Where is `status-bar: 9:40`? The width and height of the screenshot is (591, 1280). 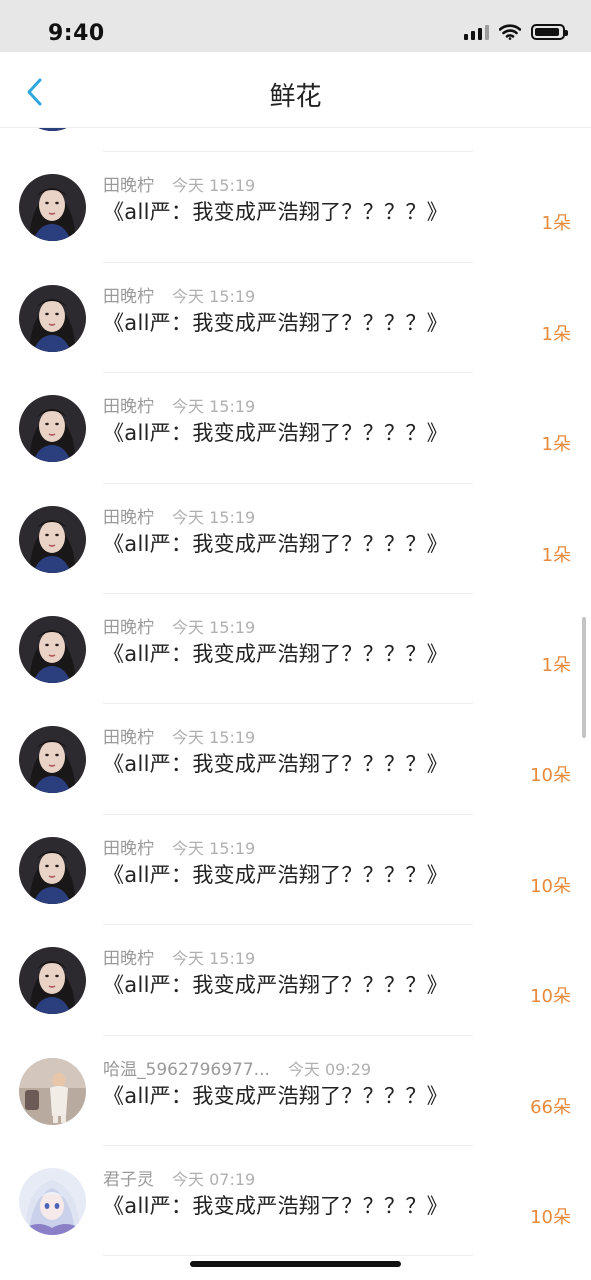 status-bar: 9:40 is located at coordinates (295, 26).